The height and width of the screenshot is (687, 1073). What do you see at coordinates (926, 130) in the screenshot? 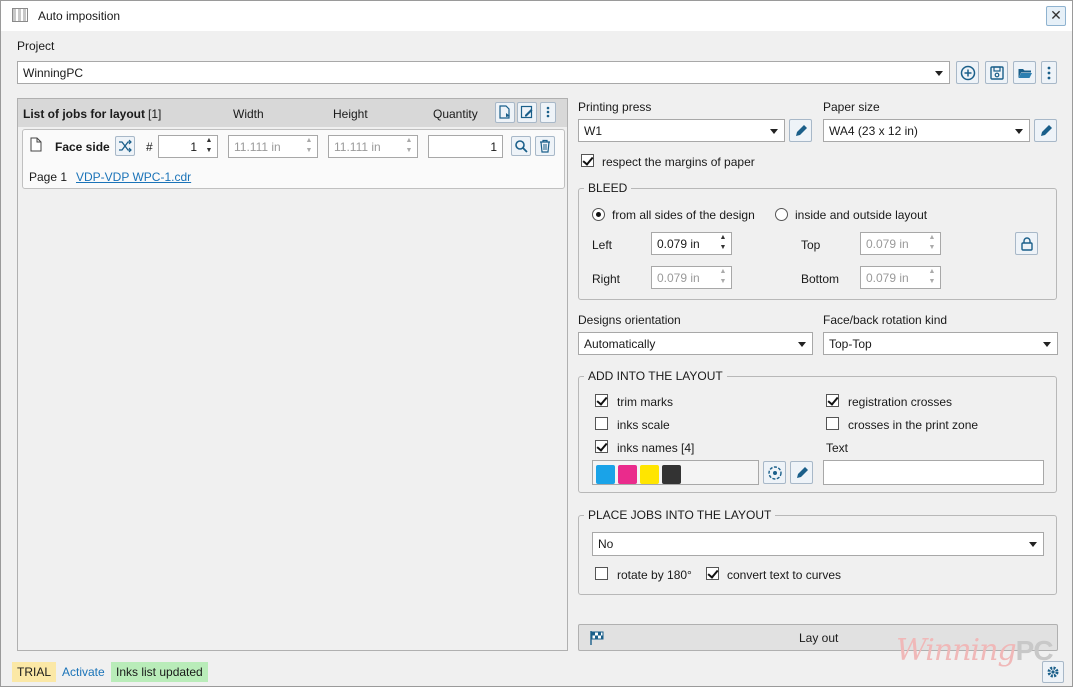
I see `paper-size-select: WA4 (23 x 12 in)` at bounding box center [926, 130].